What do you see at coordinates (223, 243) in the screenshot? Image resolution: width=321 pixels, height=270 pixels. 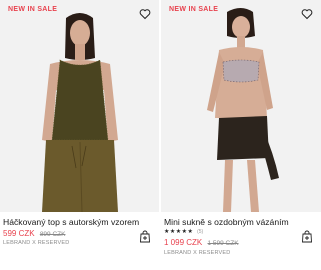 I see `original-price: 1 599 CZK` at bounding box center [223, 243].